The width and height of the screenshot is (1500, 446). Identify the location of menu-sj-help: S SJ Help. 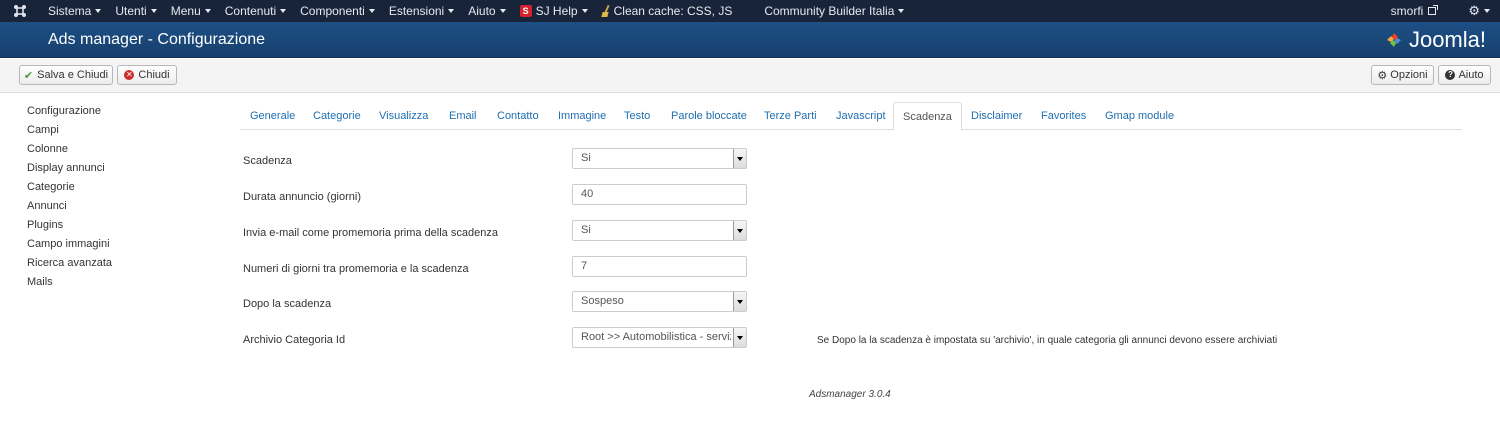
(553, 11).